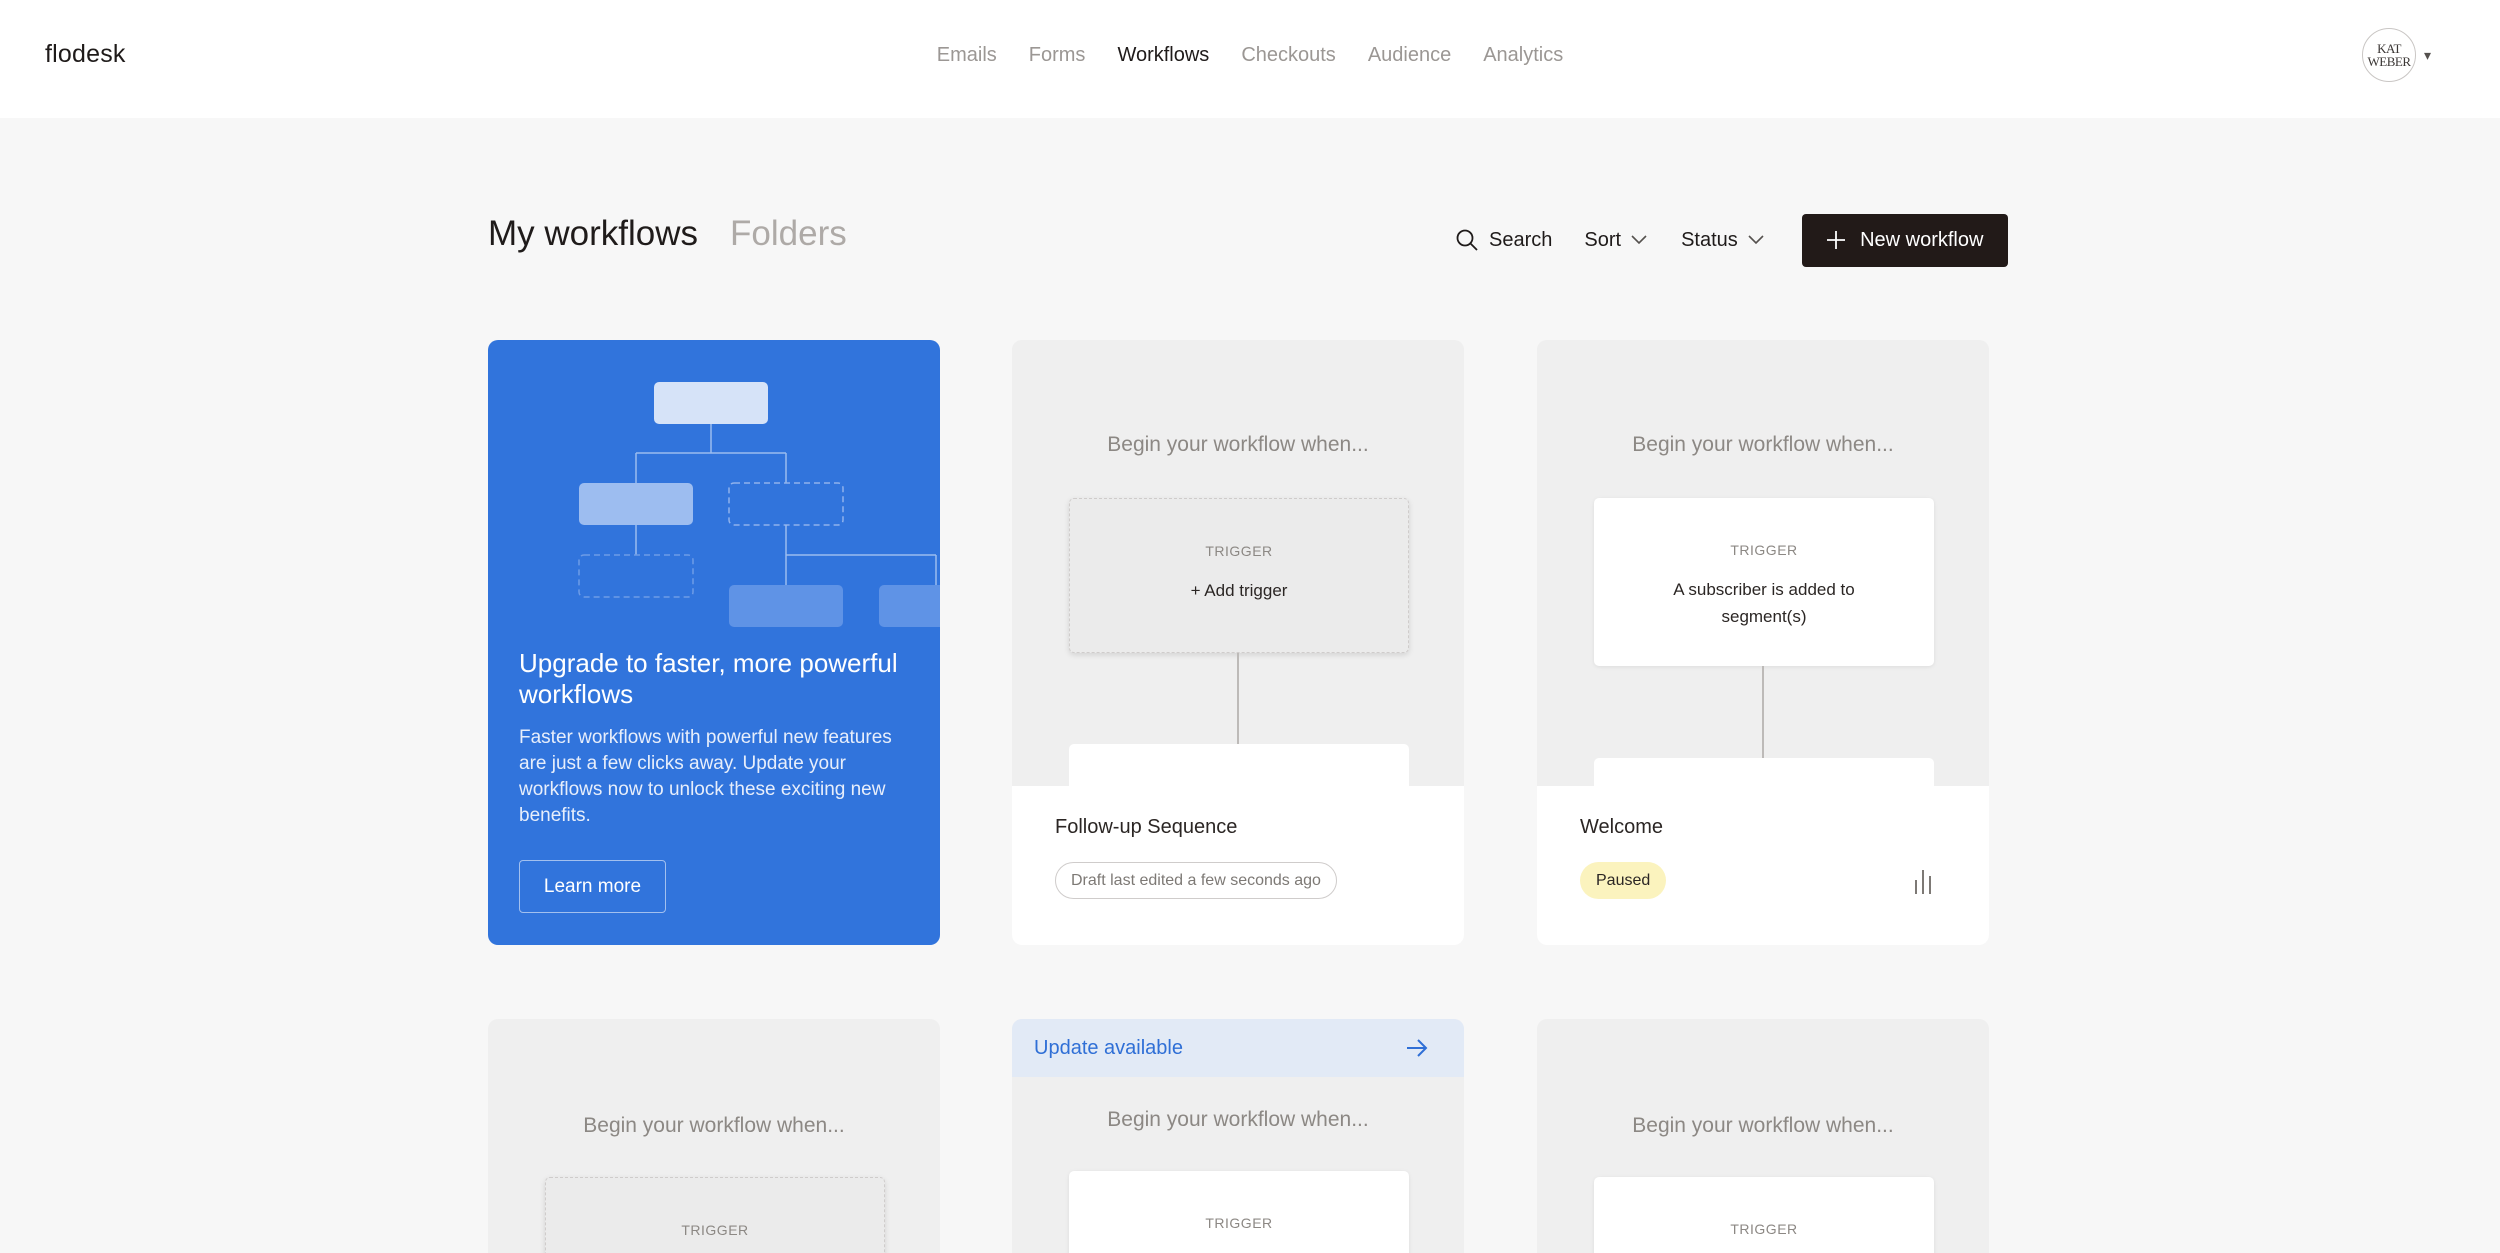 The height and width of the screenshot is (1253, 2500). What do you see at coordinates (1603, 239) in the screenshot?
I see `sort-label: Sort` at bounding box center [1603, 239].